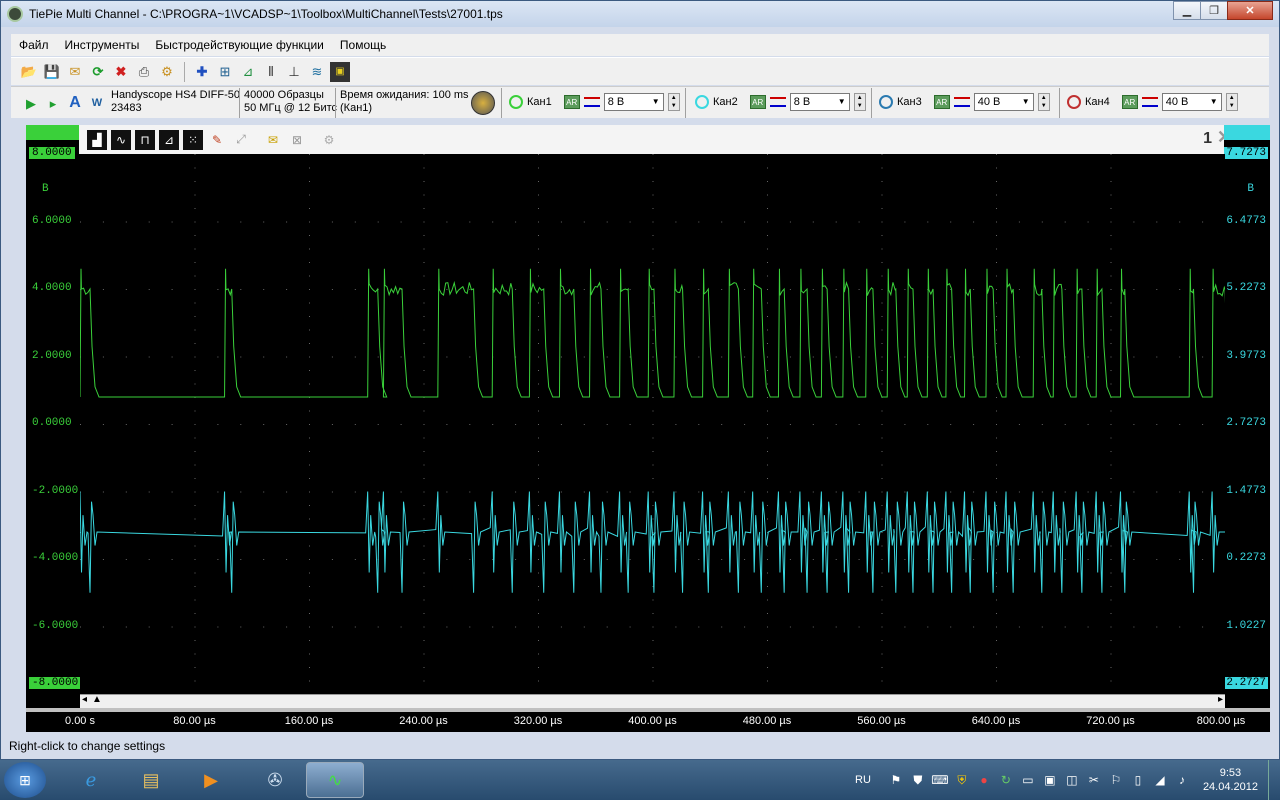 The width and height of the screenshot is (1280, 800). What do you see at coordinates (652, 701) in the screenshot?
I see `horizontal-scrollbar: ◂ ▲ ▸` at bounding box center [652, 701].